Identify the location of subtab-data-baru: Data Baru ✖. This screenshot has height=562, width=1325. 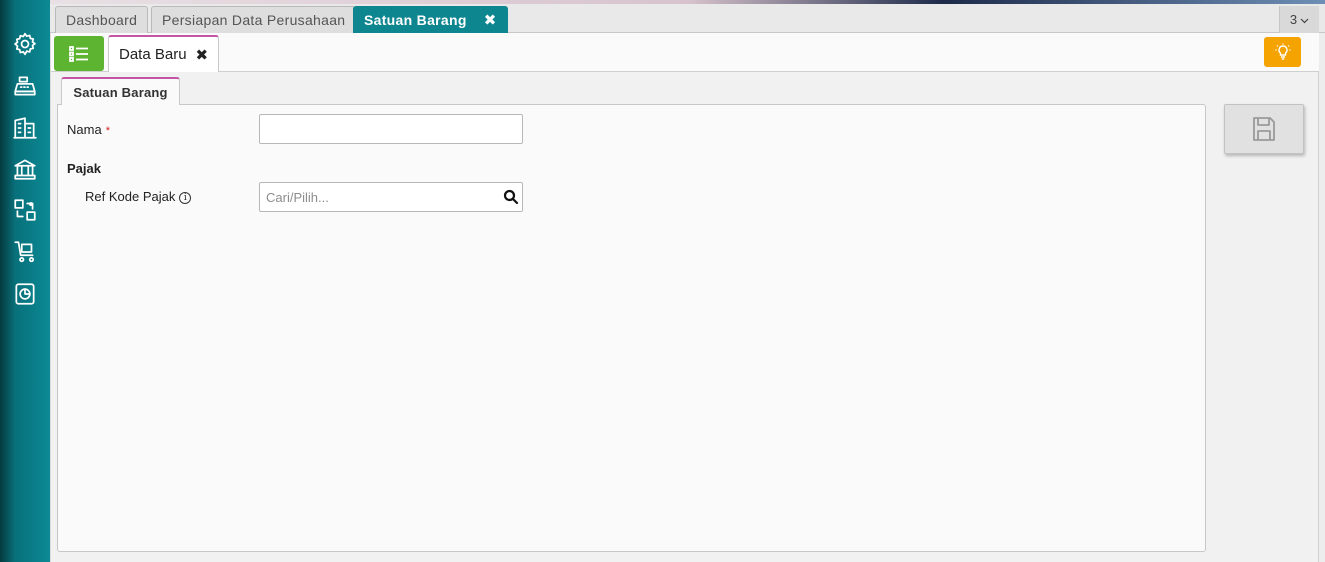
(163, 53).